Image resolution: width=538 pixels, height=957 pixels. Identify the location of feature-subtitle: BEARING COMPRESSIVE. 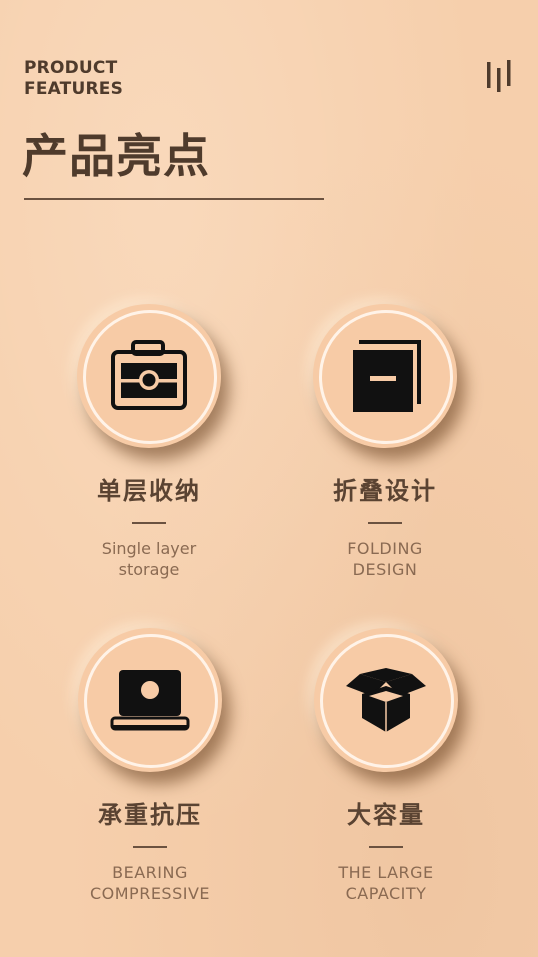
(150, 883).